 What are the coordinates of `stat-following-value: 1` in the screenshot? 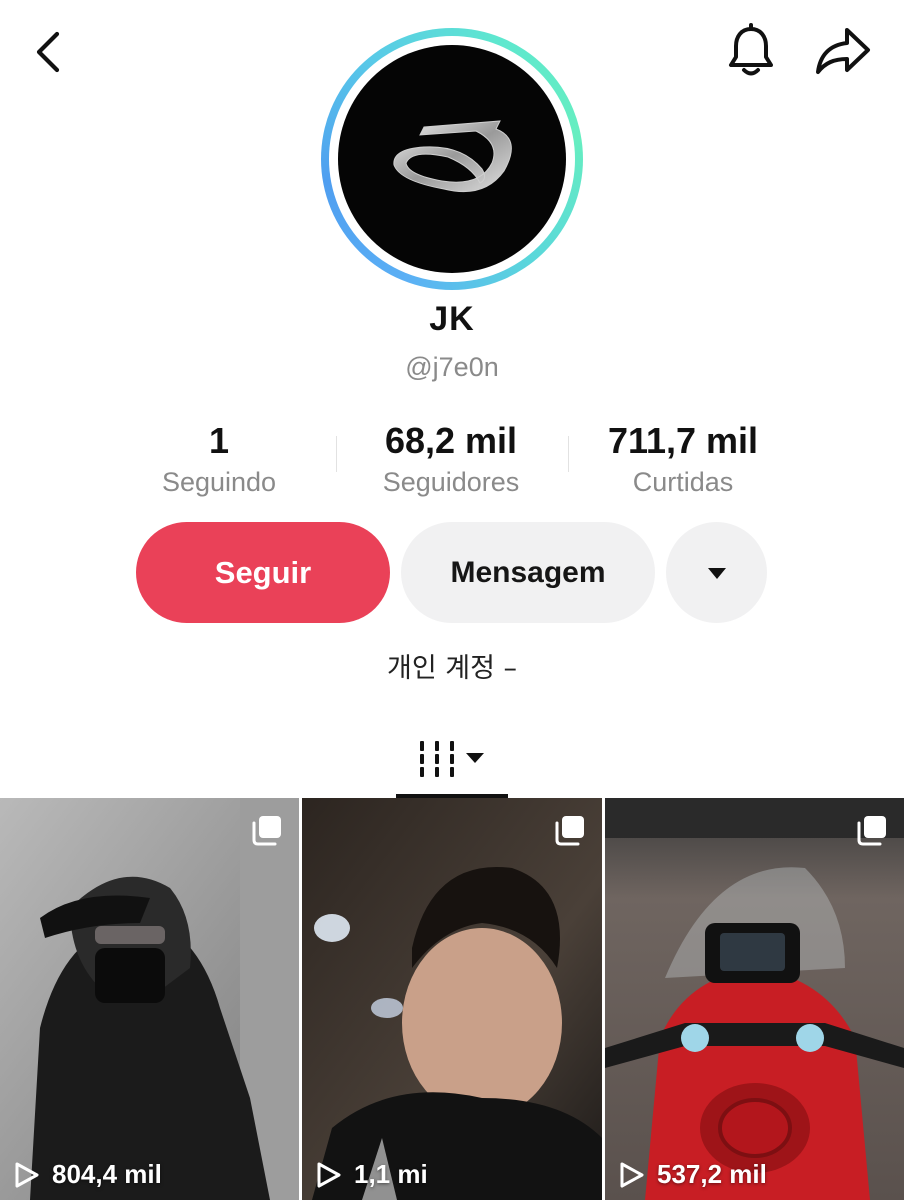 It's located at (219, 440).